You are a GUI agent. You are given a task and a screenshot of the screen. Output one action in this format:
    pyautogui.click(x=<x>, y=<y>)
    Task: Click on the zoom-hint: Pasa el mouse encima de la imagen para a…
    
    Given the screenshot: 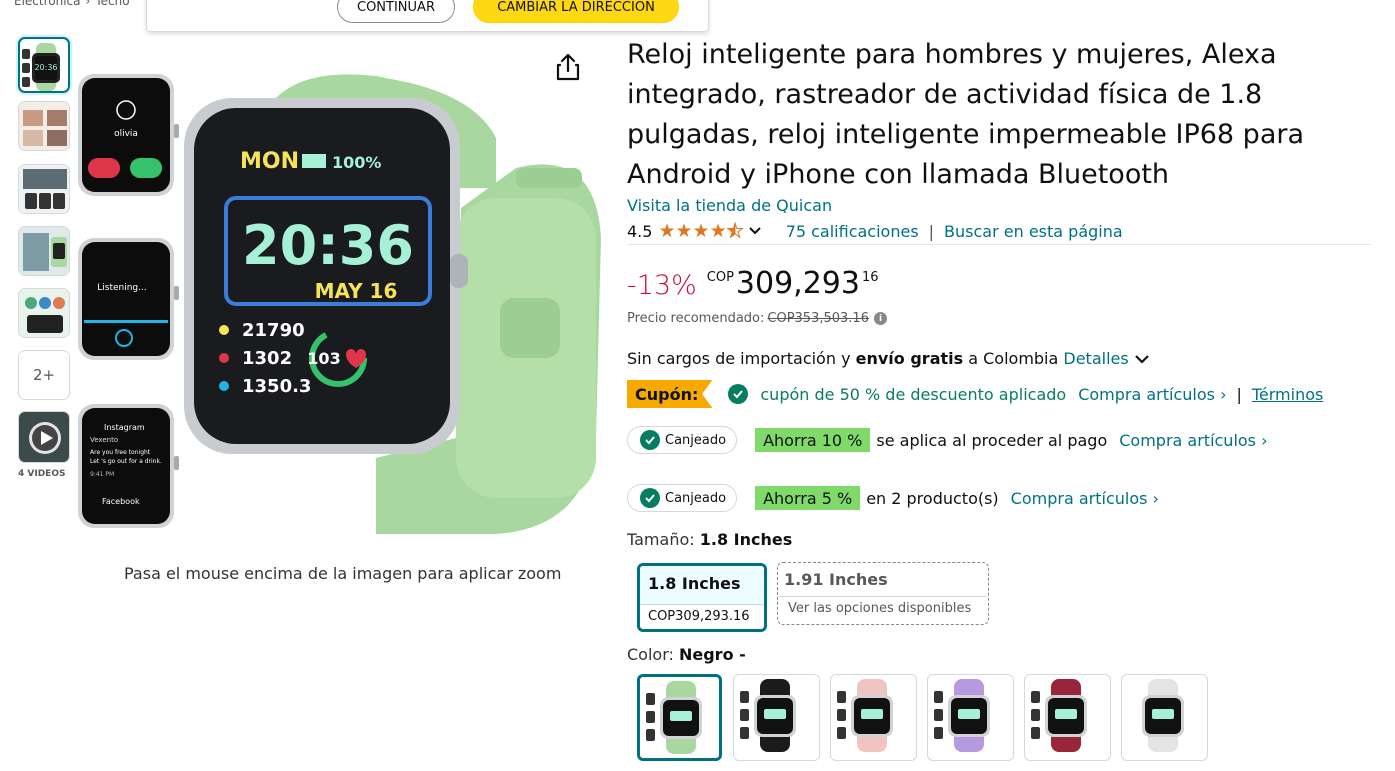 What is the action you would take?
    pyautogui.click(x=343, y=573)
    